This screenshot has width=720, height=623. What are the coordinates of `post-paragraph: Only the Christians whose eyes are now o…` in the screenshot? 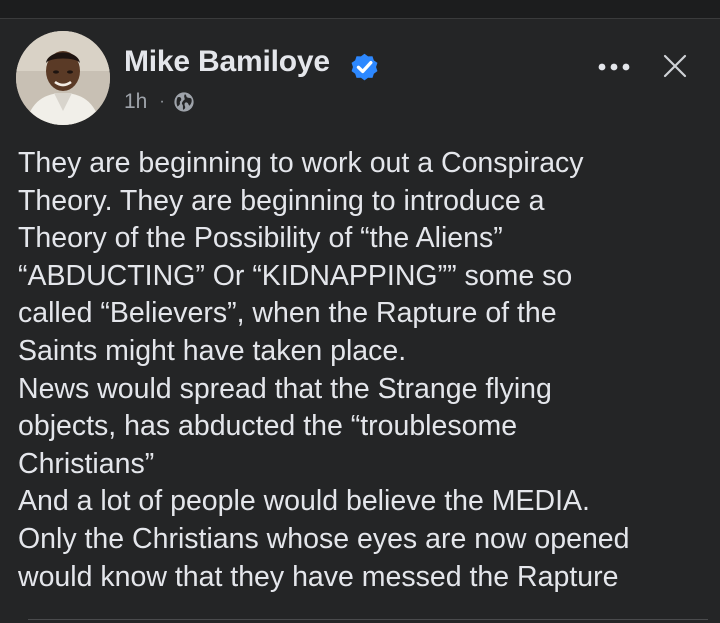 It's located at (324, 557).